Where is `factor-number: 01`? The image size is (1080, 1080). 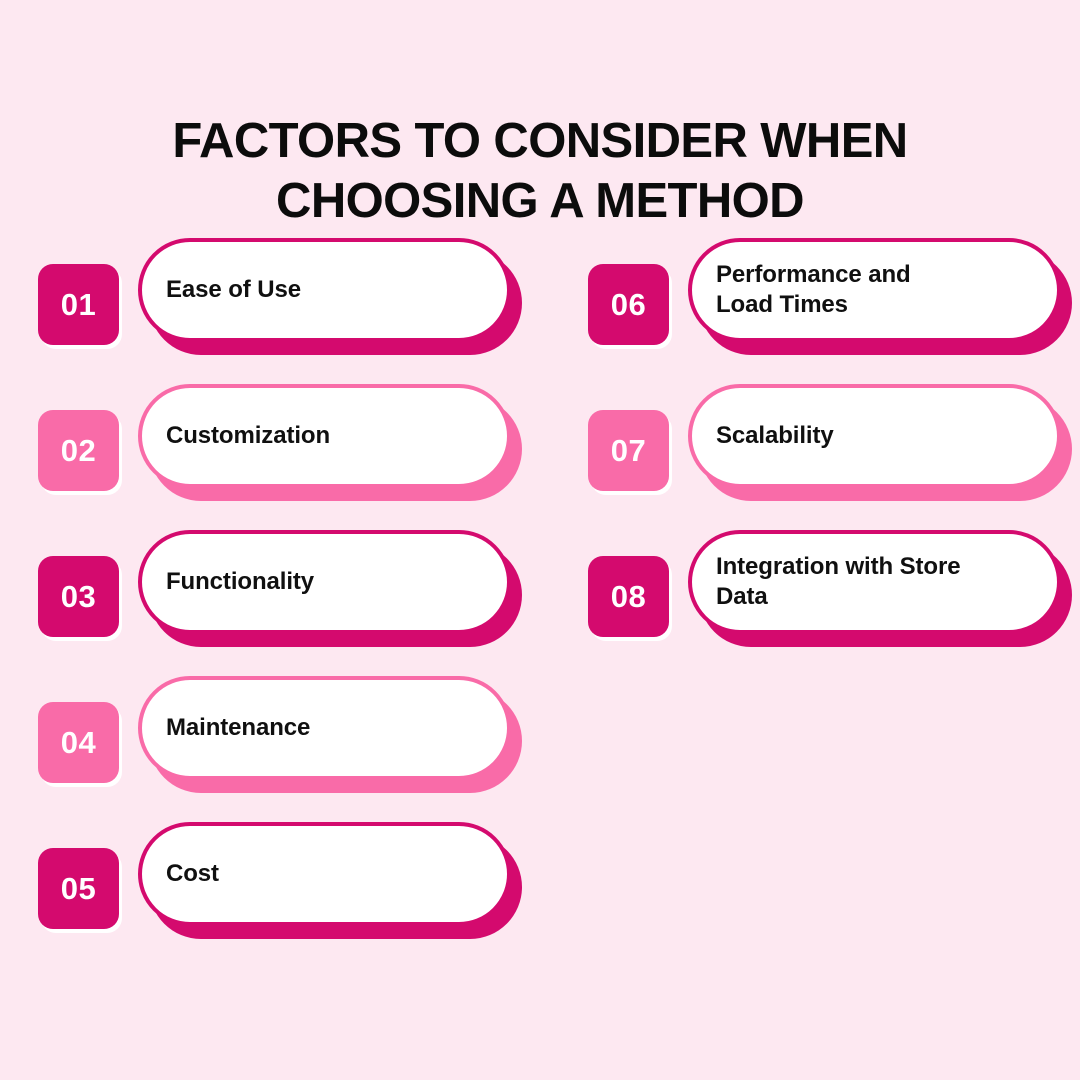 factor-number: 01 is located at coordinates (78, 304).